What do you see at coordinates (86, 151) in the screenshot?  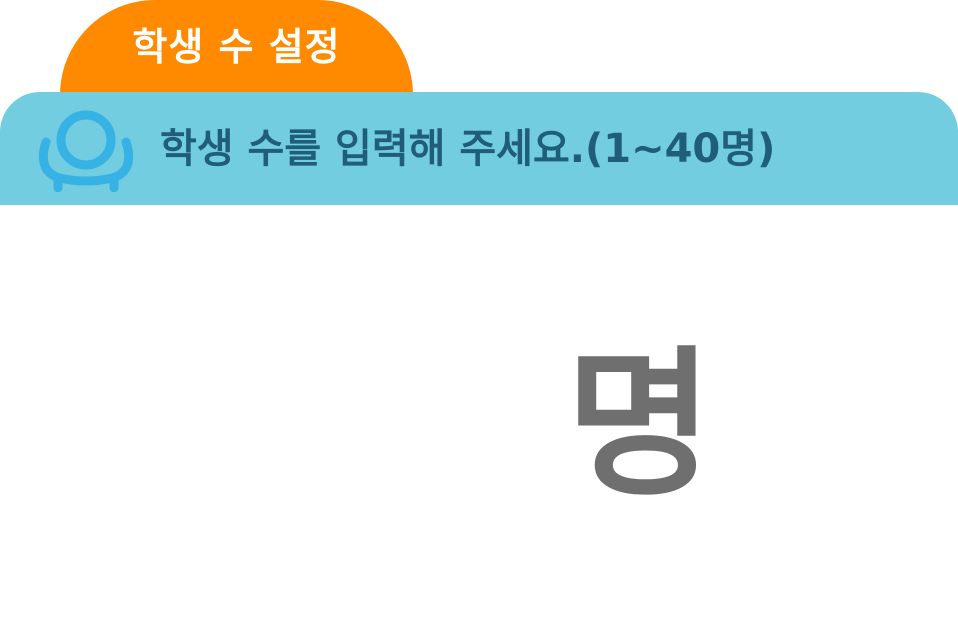 I see `student-icon` at bounding box center [86, 151].